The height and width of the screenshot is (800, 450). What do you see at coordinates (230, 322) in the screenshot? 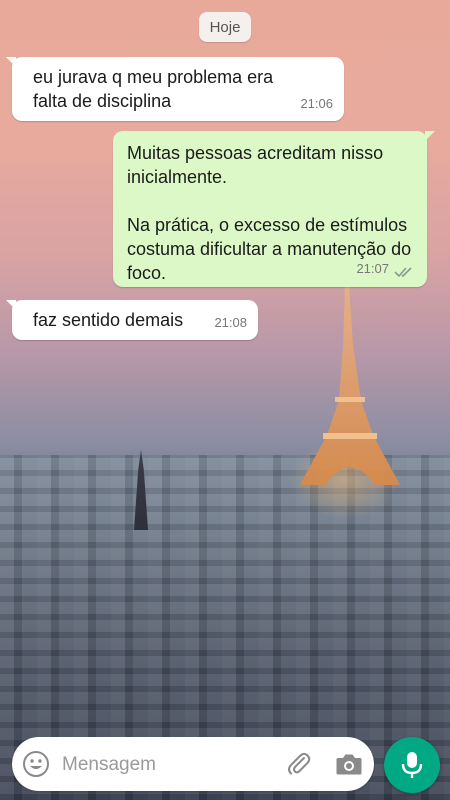
I see `message-time: 21:08` at bounding box center [230, 322].